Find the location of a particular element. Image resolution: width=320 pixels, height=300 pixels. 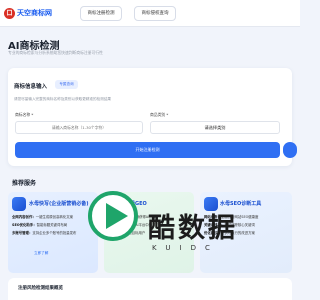

card-description: 请您尽量输入完整的商标名称及类别以获取更精准的检测结果 is located at coordinates (63, 99).